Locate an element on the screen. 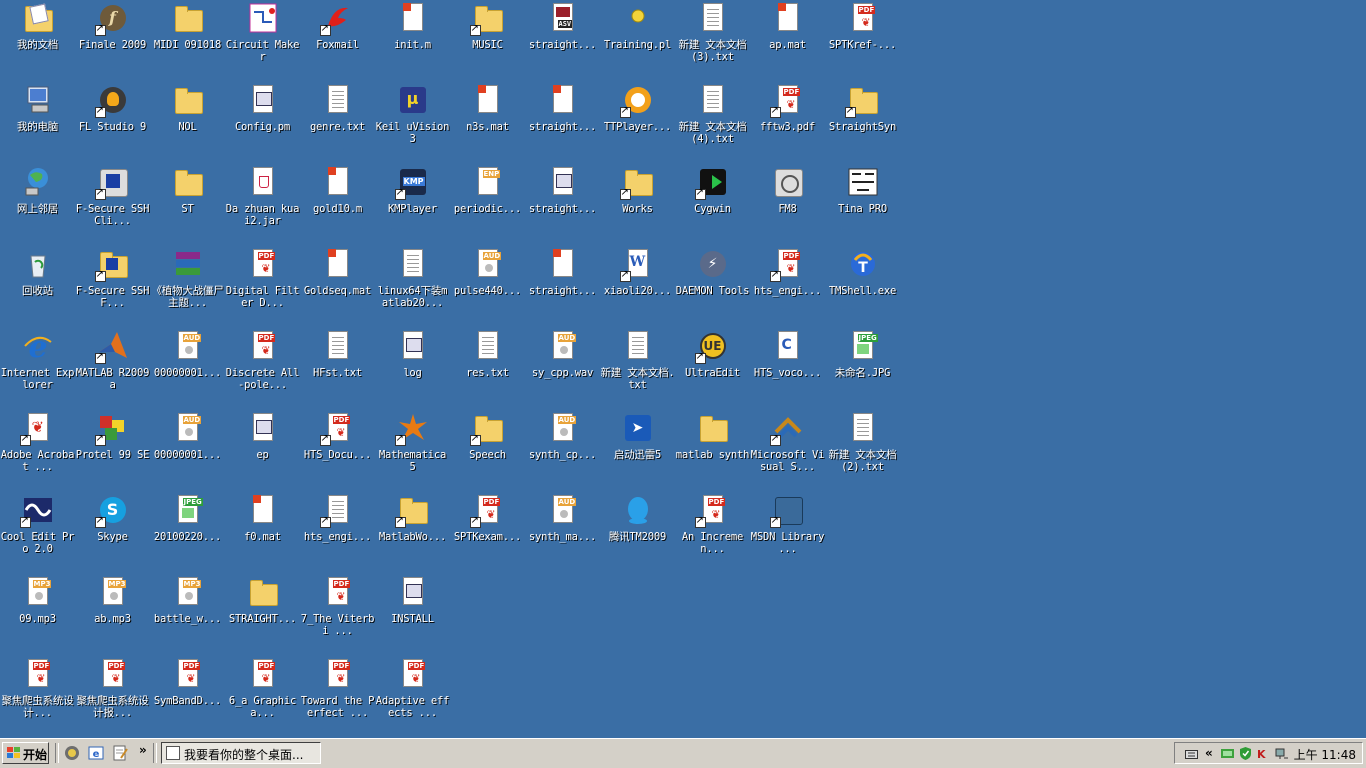 This screenshot has height=768, width=1366. desktop-icon: res.txt is located at coordinates (487, 368).